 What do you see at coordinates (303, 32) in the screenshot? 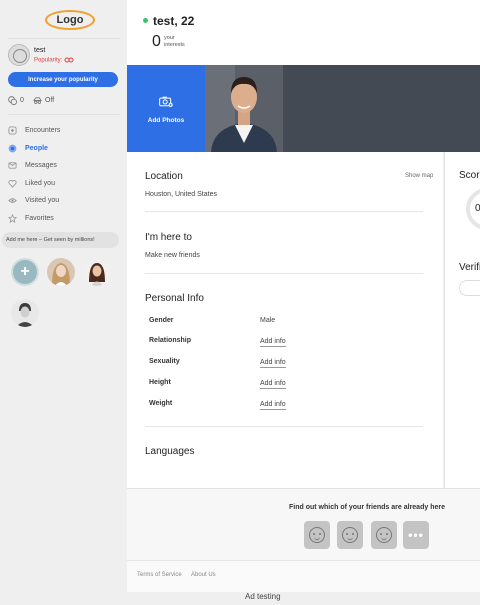
I see `profile-header: test, 22 0 your interests` at bounding box center [303, 32].